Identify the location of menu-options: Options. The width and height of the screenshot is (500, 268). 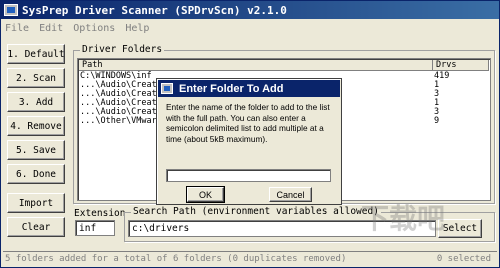
(94, 28).